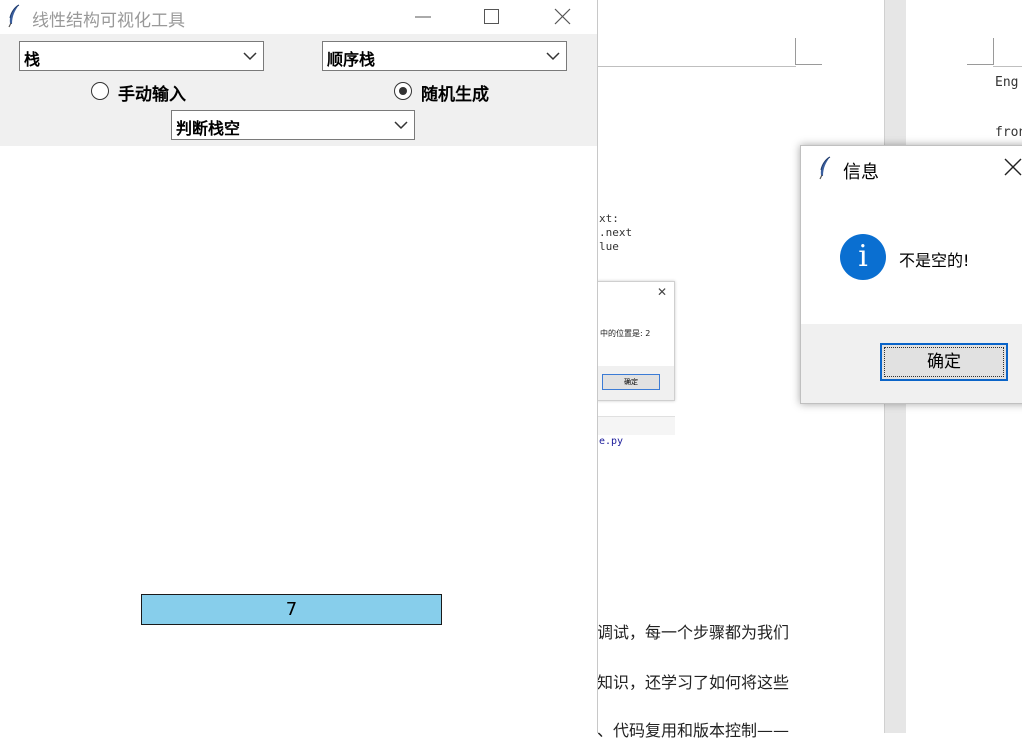 Image resolution: width=1022 pixels, height=741 pixels. What do you see at coordinates (298, 17) in the screenshot?
I see `title-bar: 线性结构可视化工具` at bounding box center [298, 17].